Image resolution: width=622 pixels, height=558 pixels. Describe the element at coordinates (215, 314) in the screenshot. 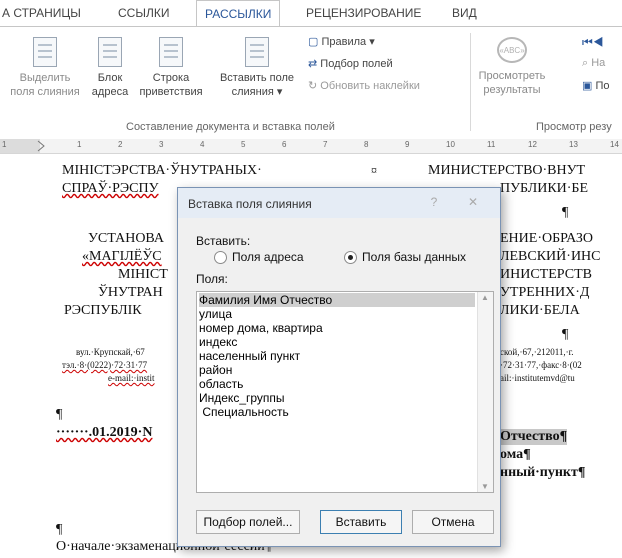

I see `list-item: улица` at that location.